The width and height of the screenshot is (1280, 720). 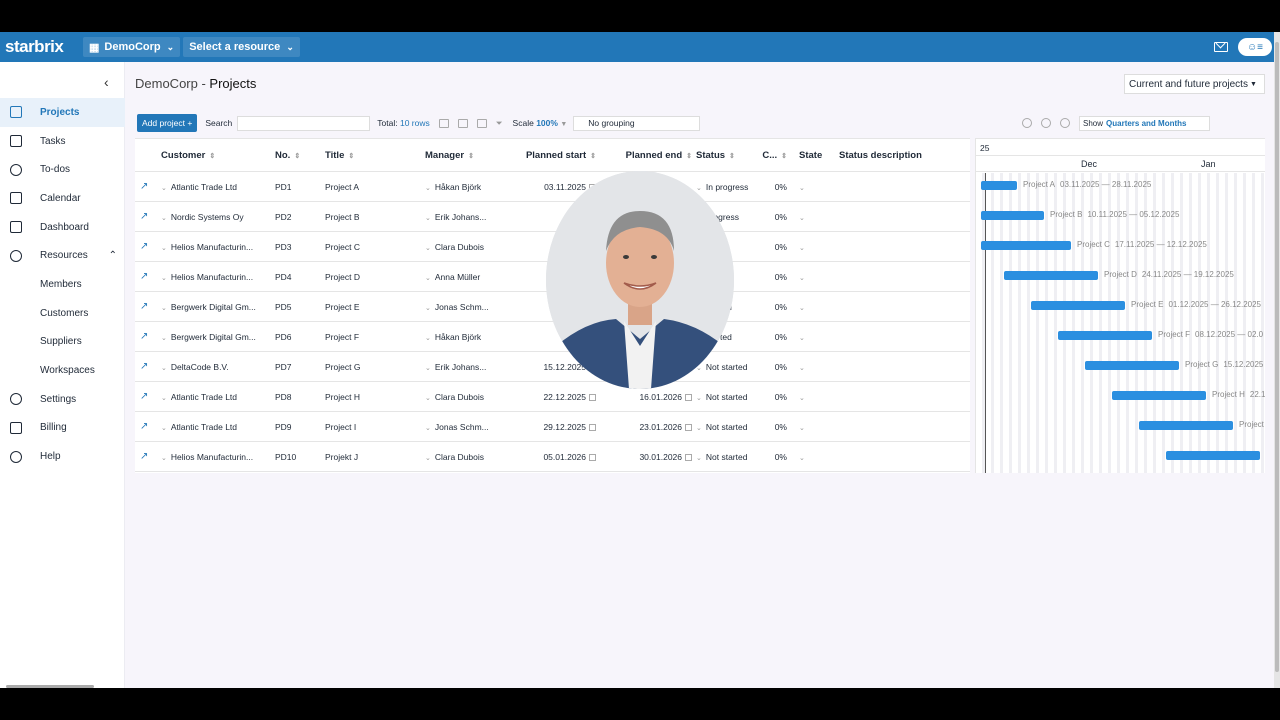 What do you see at coordinates (375, 397) in the screenshot?
I see `cell-title: Project H` at bounding box center [375, 397].